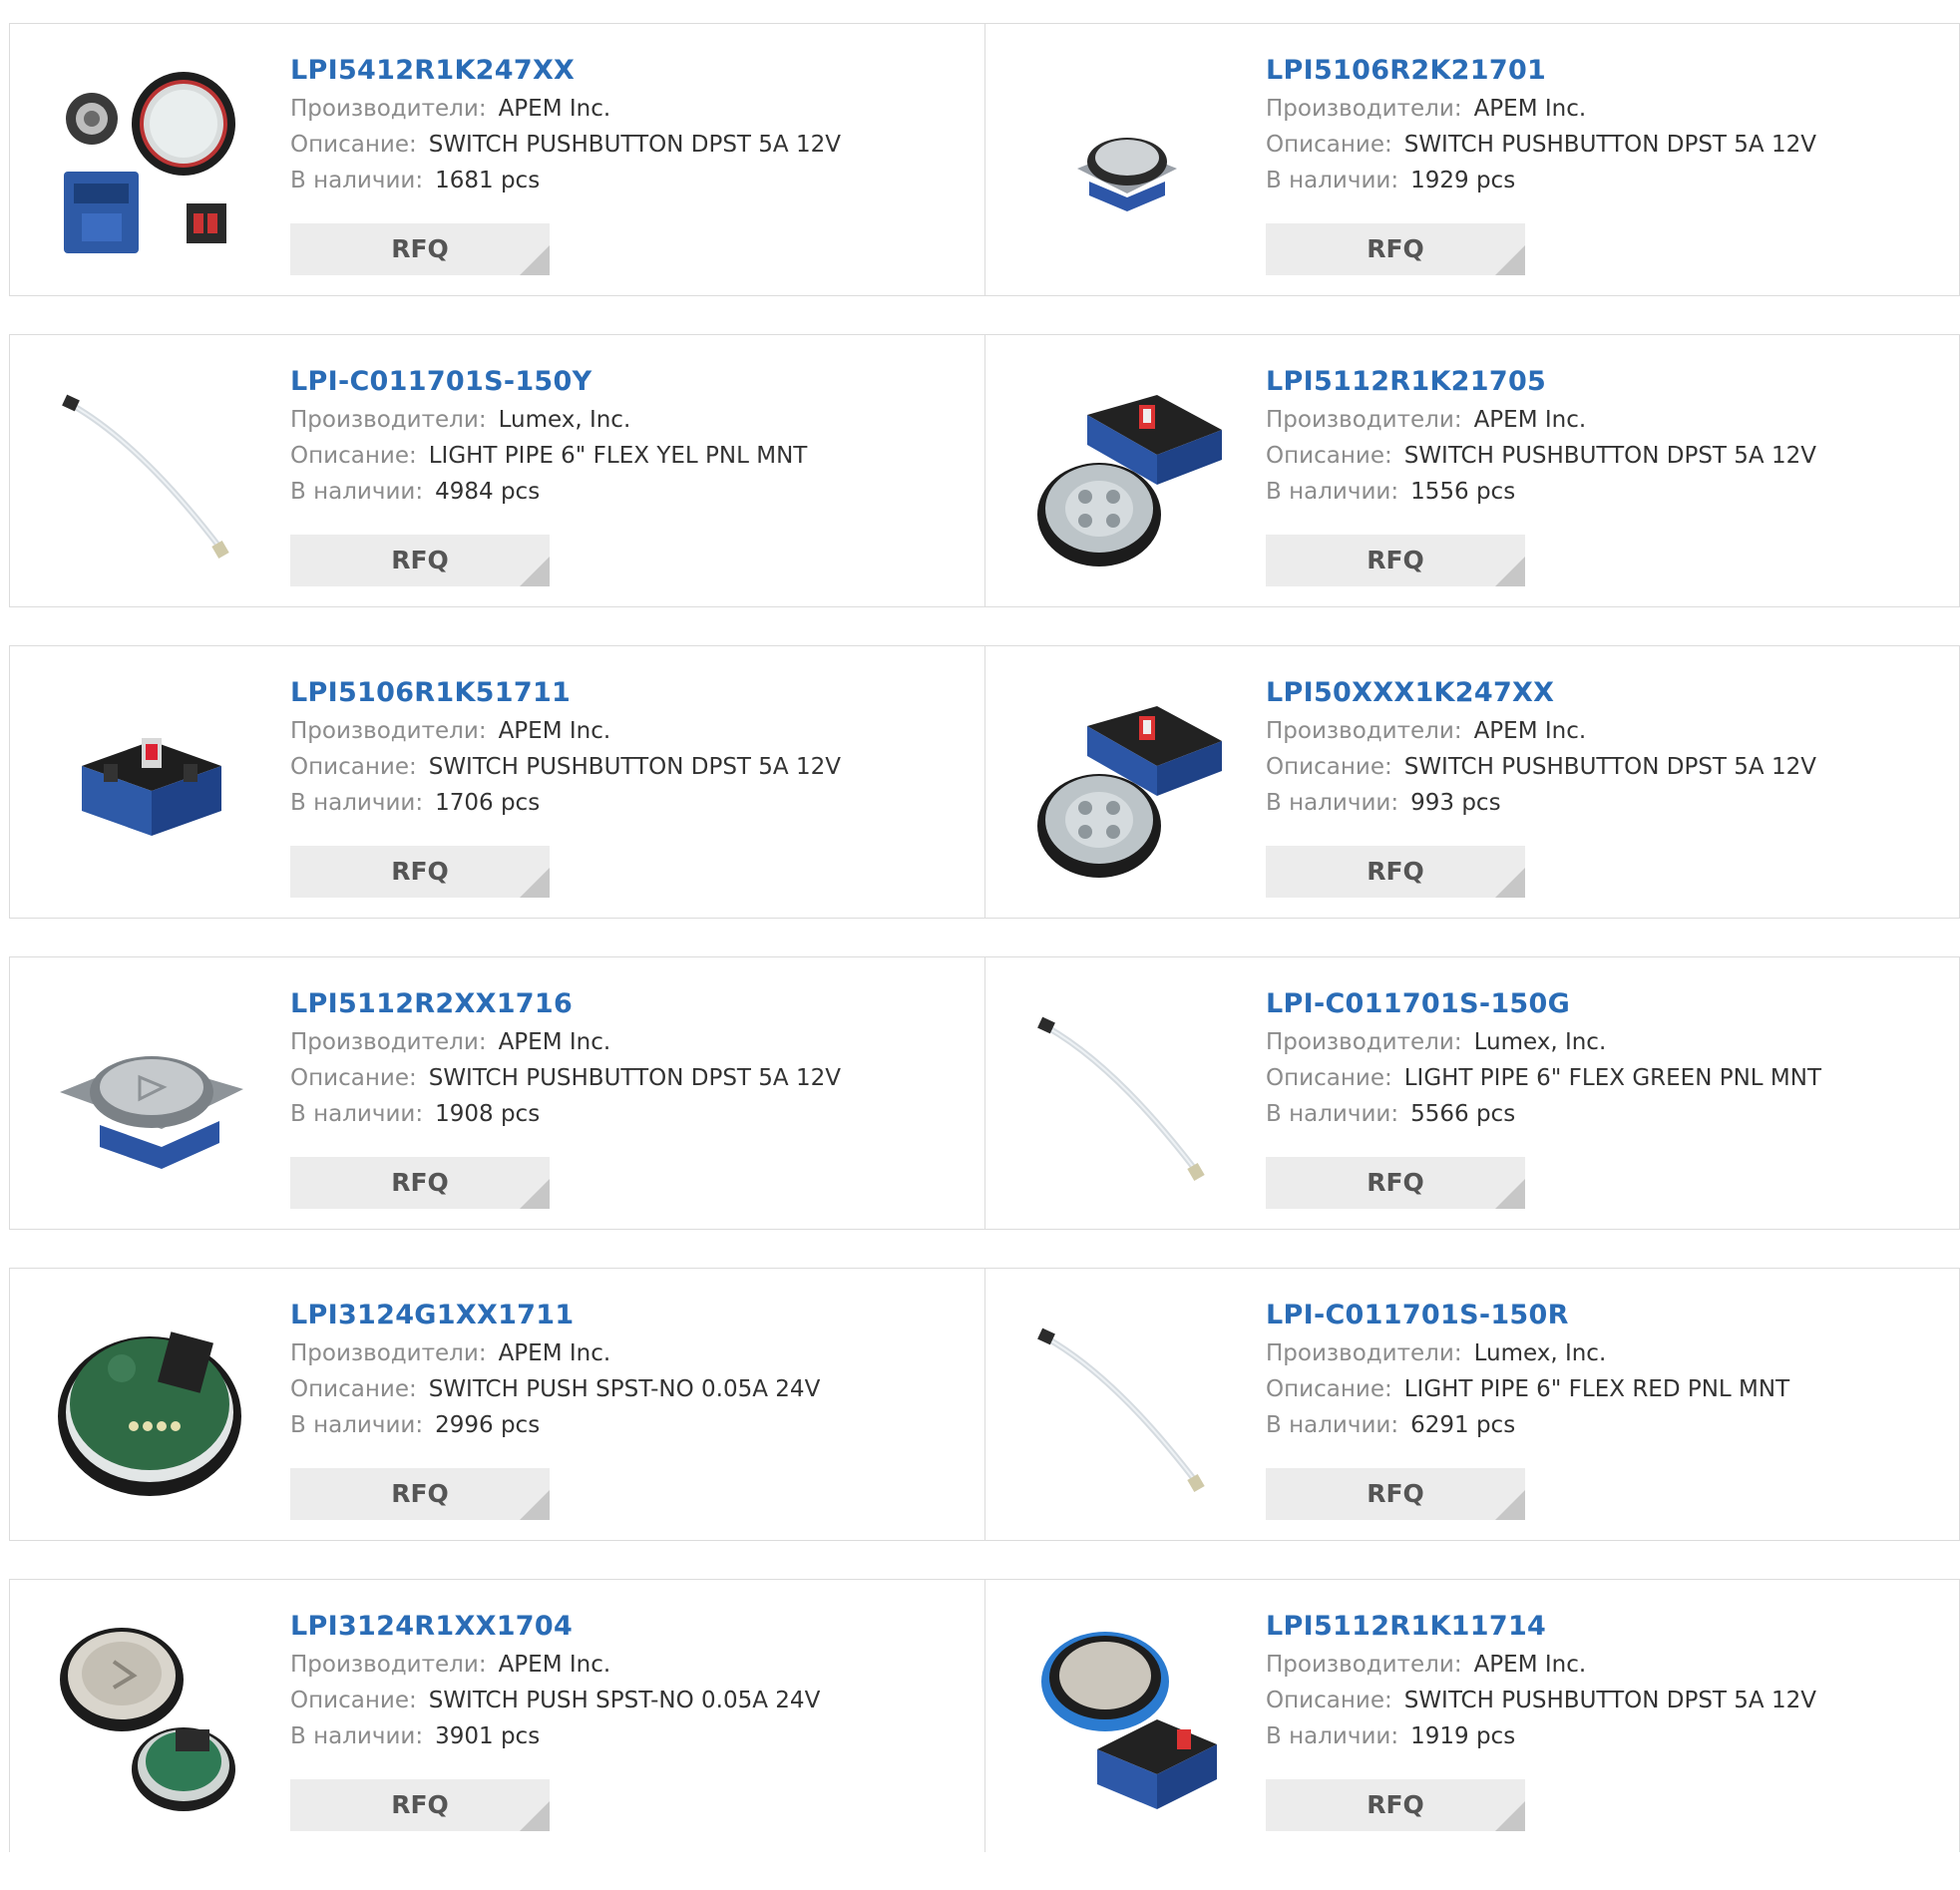  Describe the element at coordinates (1455, 803) in the screenshot. I see `stock-value: 993 pcs` at that location.